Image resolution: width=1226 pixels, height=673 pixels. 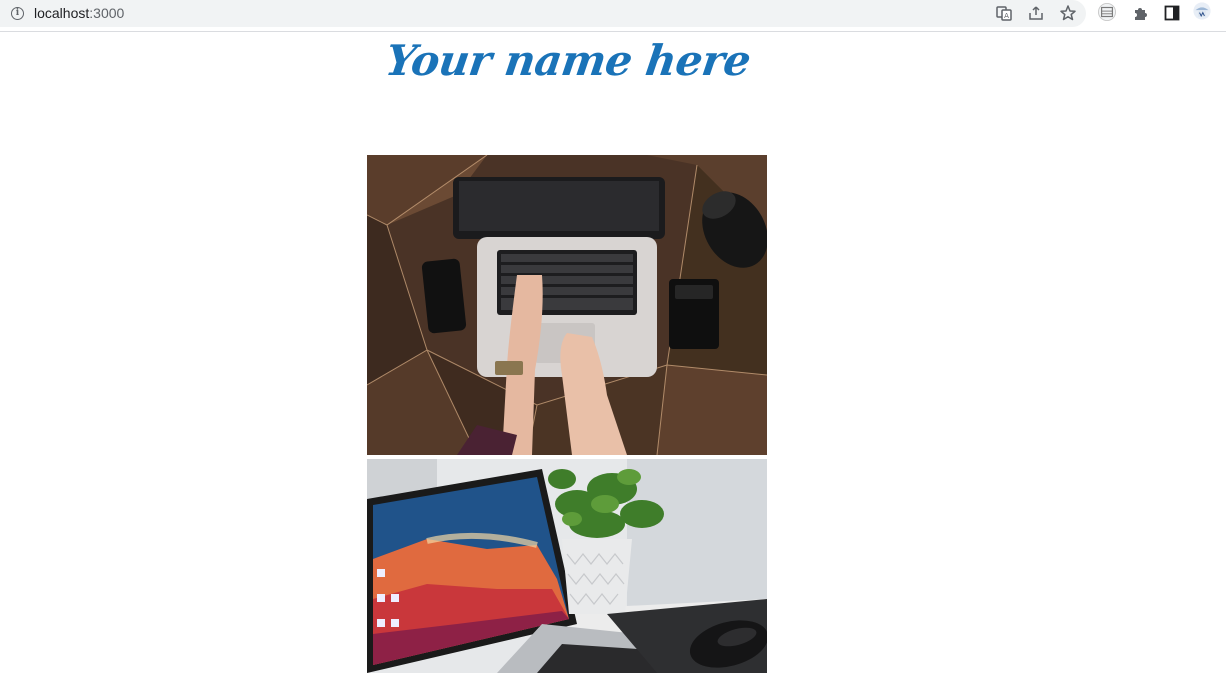 What do you see at coordinates (567, 305) in the screenshot?
I see `laptop-on-wooden-desk-photo` at bounding box center [567, 305].